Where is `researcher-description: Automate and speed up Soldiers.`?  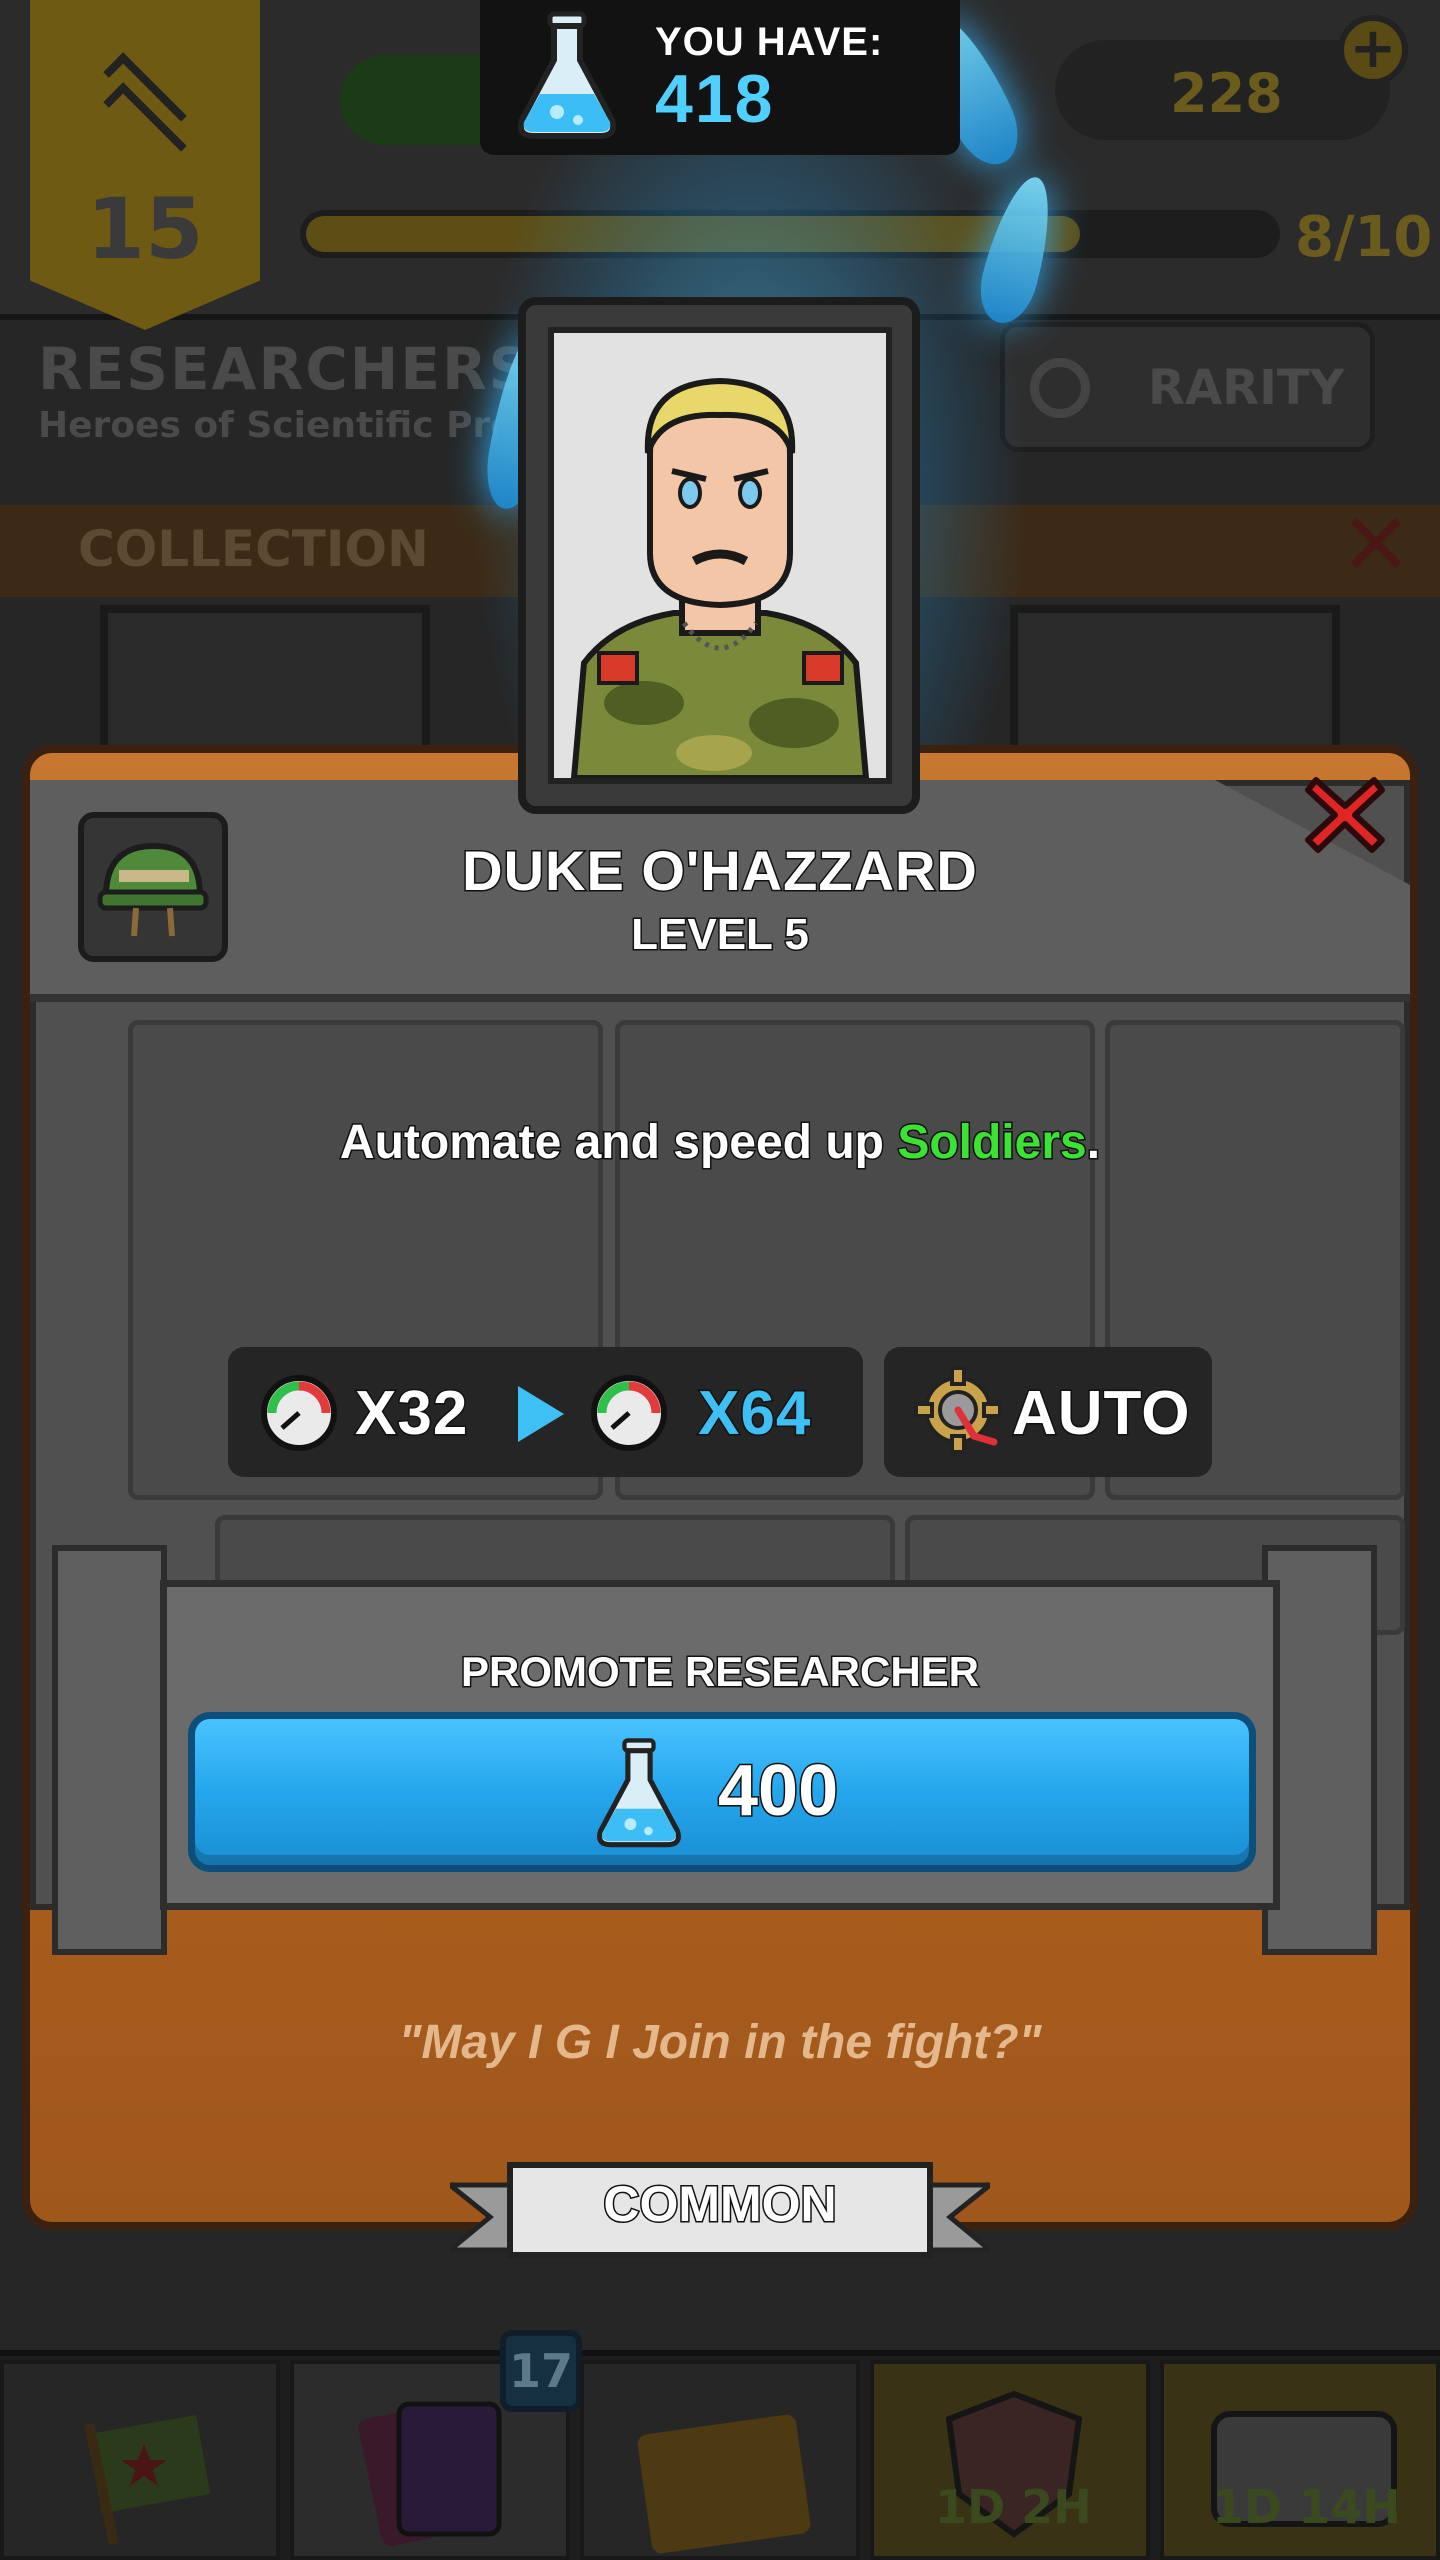 researcher-description: Automate and speed up Soldiers. is located at coordinates (720, 1143).